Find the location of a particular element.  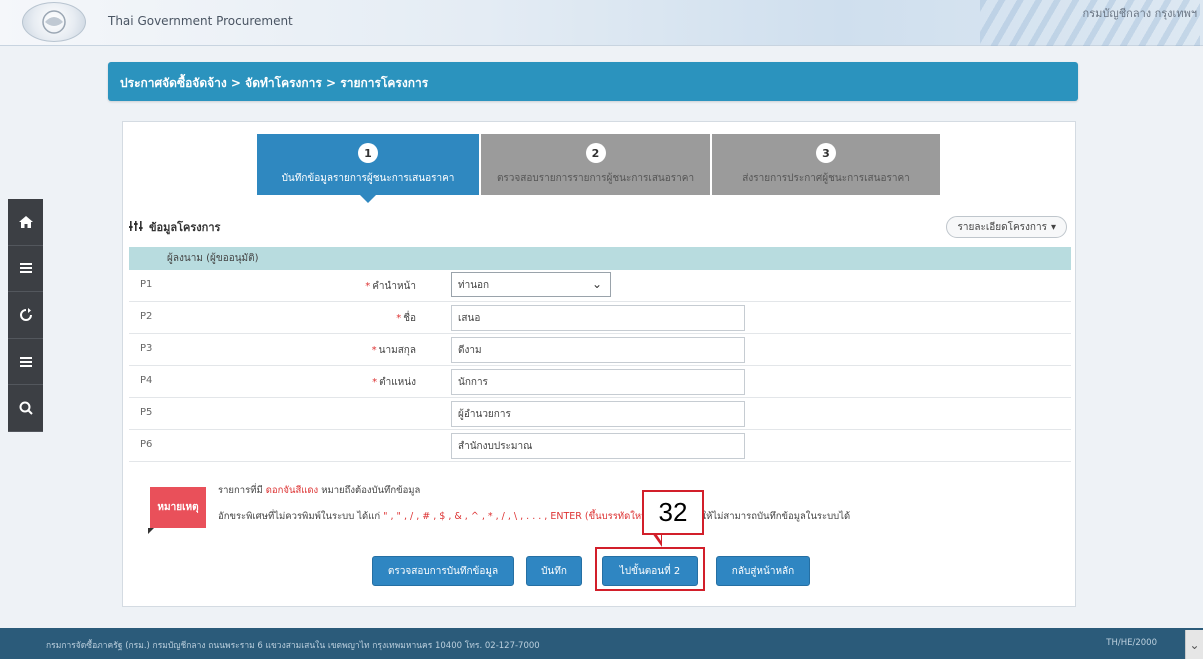

role-field: ผู้อำนวยการ is located at coordinates (598, 414).